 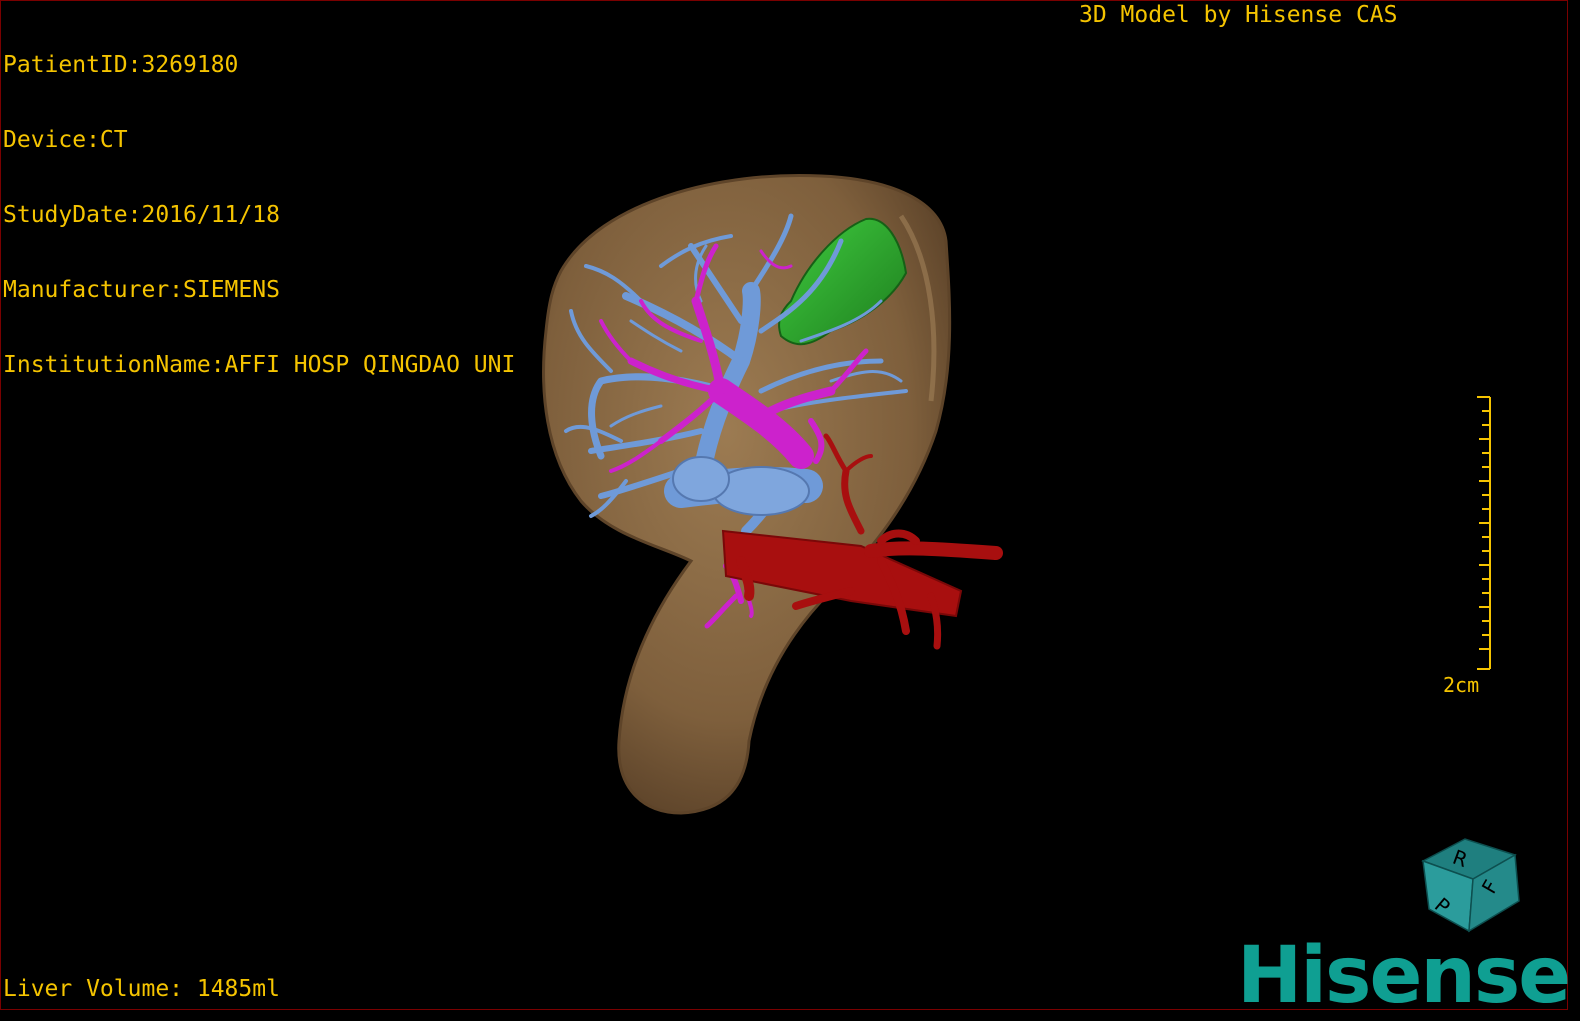 I want to click on scale-label: 2cm, so click(x=1461, y=685).